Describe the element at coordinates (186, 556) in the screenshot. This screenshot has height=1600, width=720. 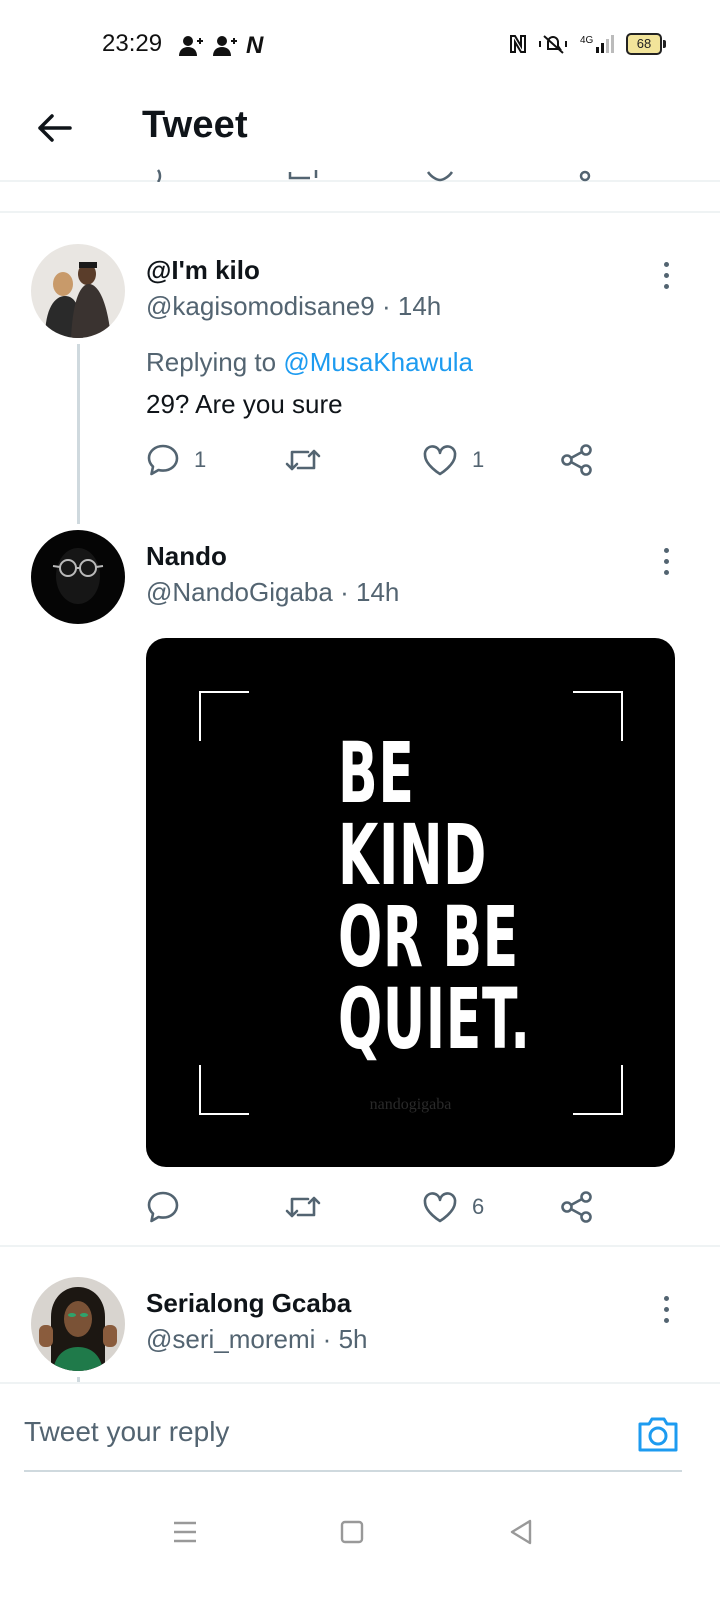
I see `tweet-author-name: Nando` at that location.